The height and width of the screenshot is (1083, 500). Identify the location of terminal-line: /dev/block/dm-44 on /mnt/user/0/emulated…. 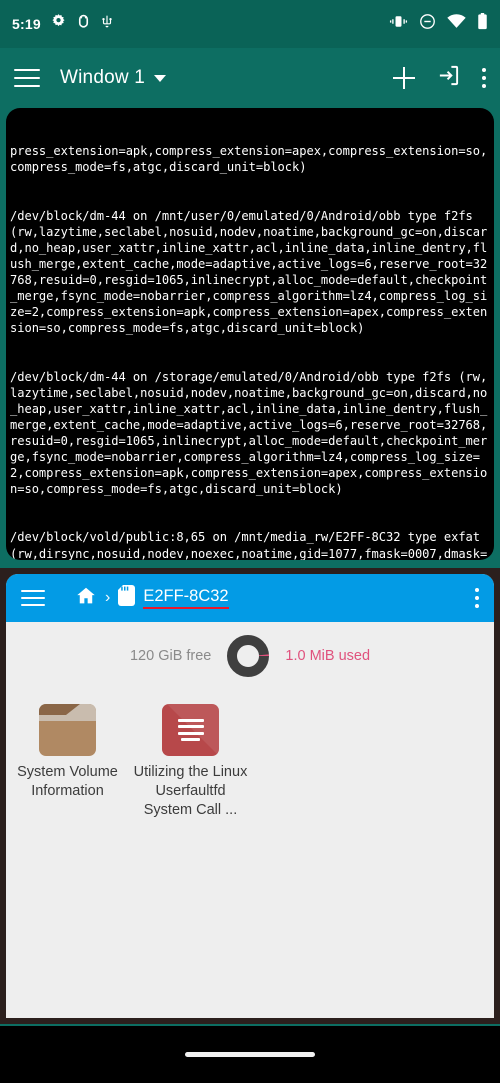
(249, 272).